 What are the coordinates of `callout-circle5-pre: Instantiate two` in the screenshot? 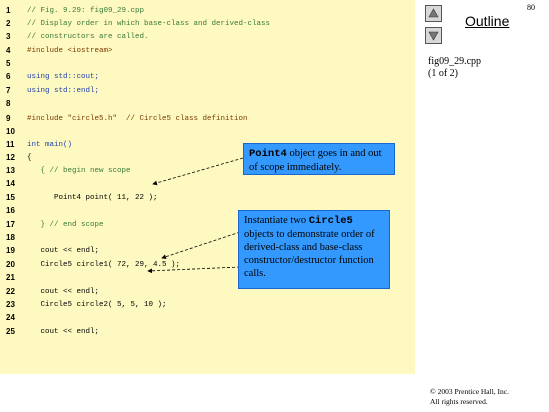 It's located at (276, 220).